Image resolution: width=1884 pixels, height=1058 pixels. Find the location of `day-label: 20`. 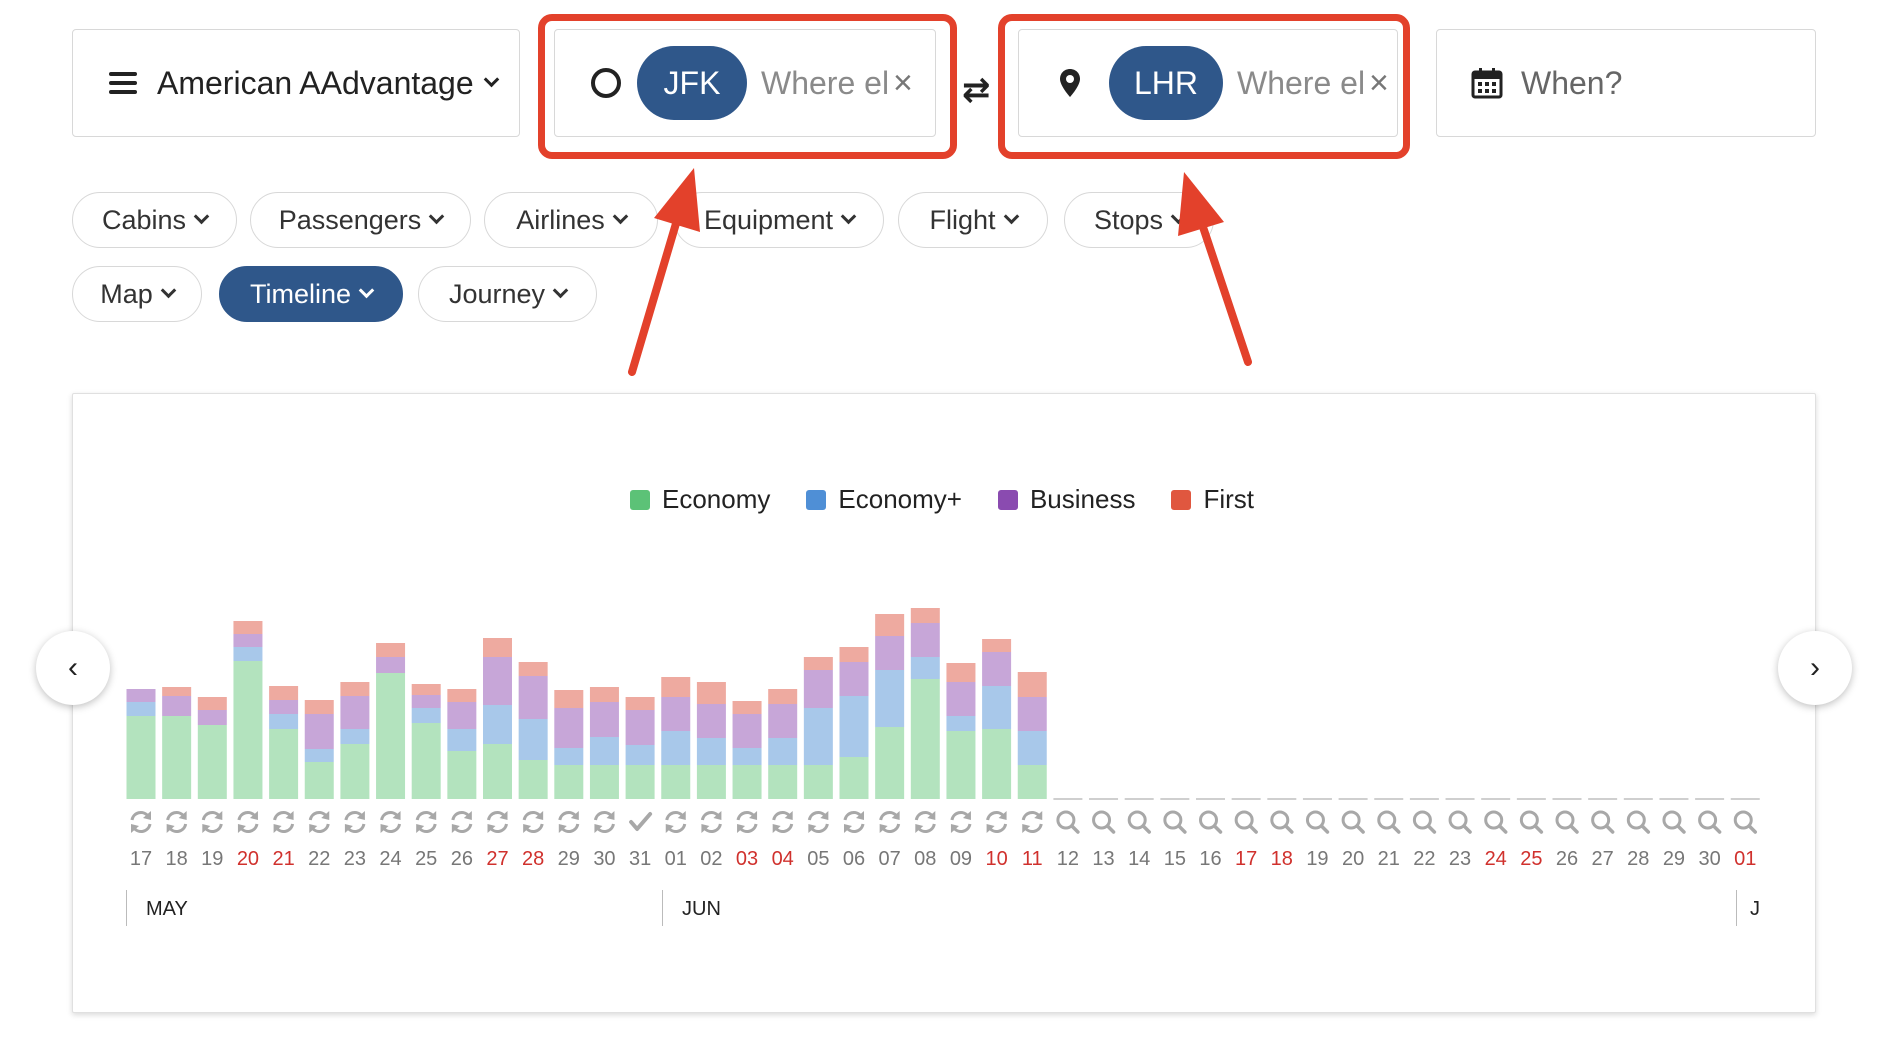

day-label: 20 is located at coordinates (1353, 859).